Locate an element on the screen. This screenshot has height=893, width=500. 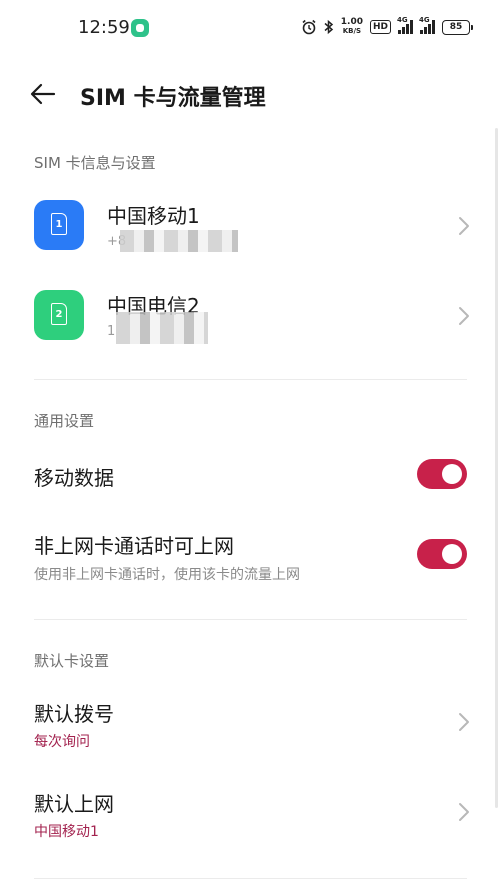
page-header: SIM 卡与流量管理 is located at coordinates (250, 94).